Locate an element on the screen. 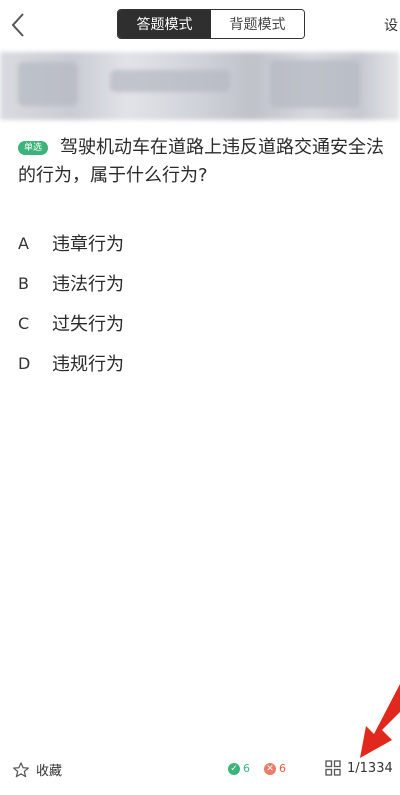 This screenshot has width=400, height=795. favorite-button: 收藏 is located at coordinates (37, 769).